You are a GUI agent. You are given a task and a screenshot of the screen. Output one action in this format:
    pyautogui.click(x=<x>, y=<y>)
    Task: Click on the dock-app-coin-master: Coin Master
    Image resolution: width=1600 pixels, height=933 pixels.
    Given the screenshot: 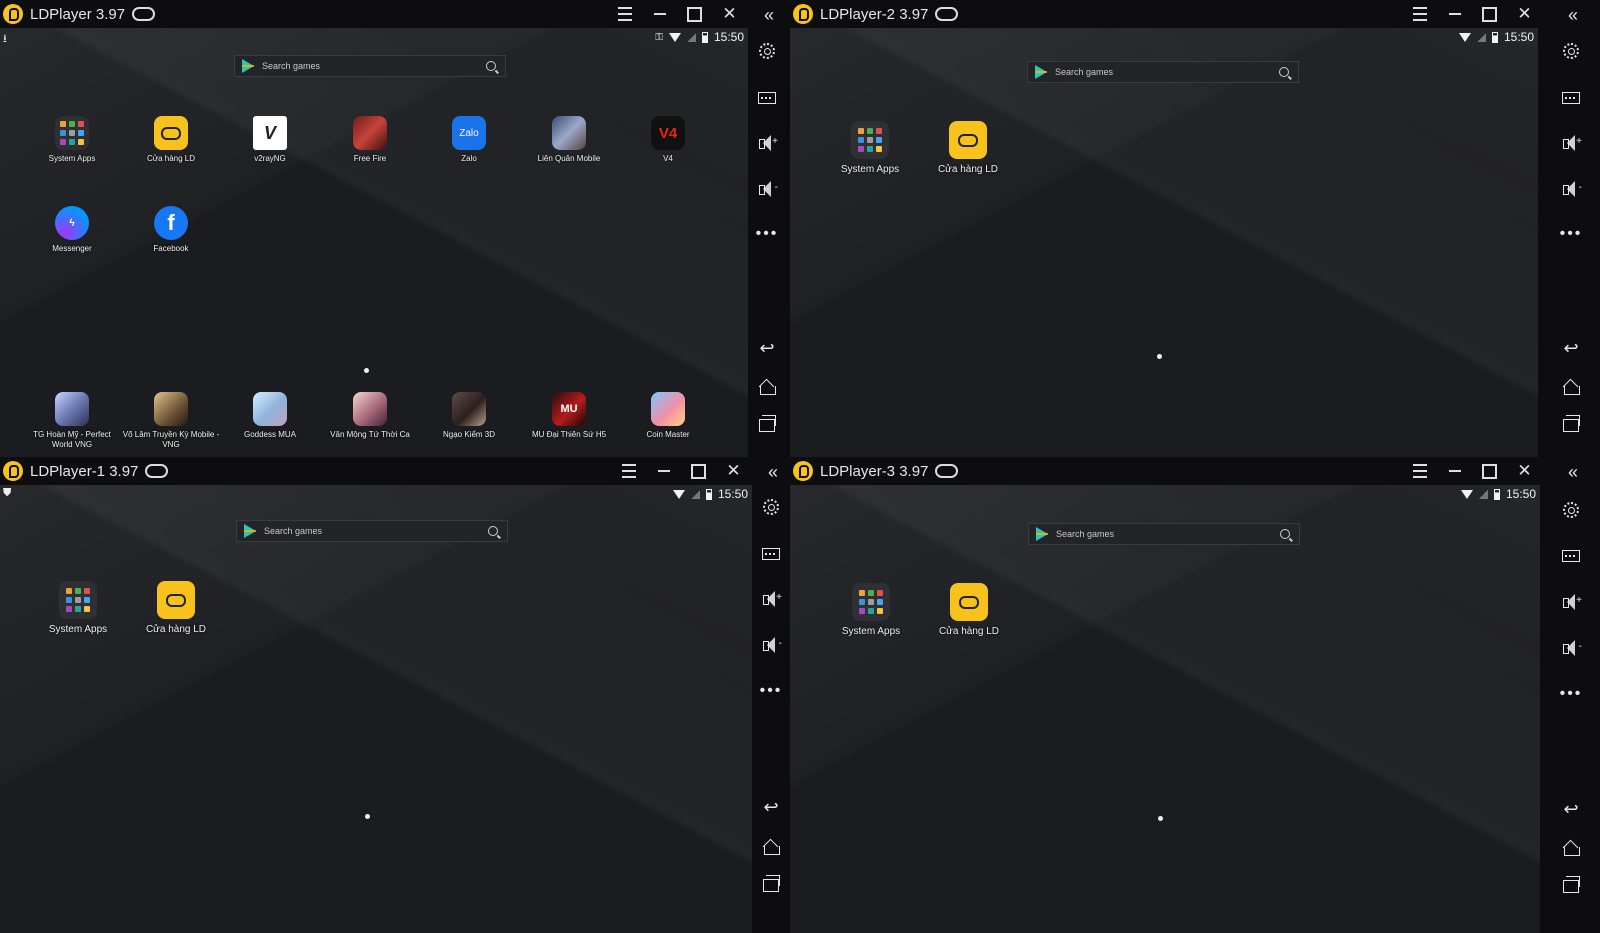 What is the action you would take?
    pyautogui.click(x=668, y=416)
    